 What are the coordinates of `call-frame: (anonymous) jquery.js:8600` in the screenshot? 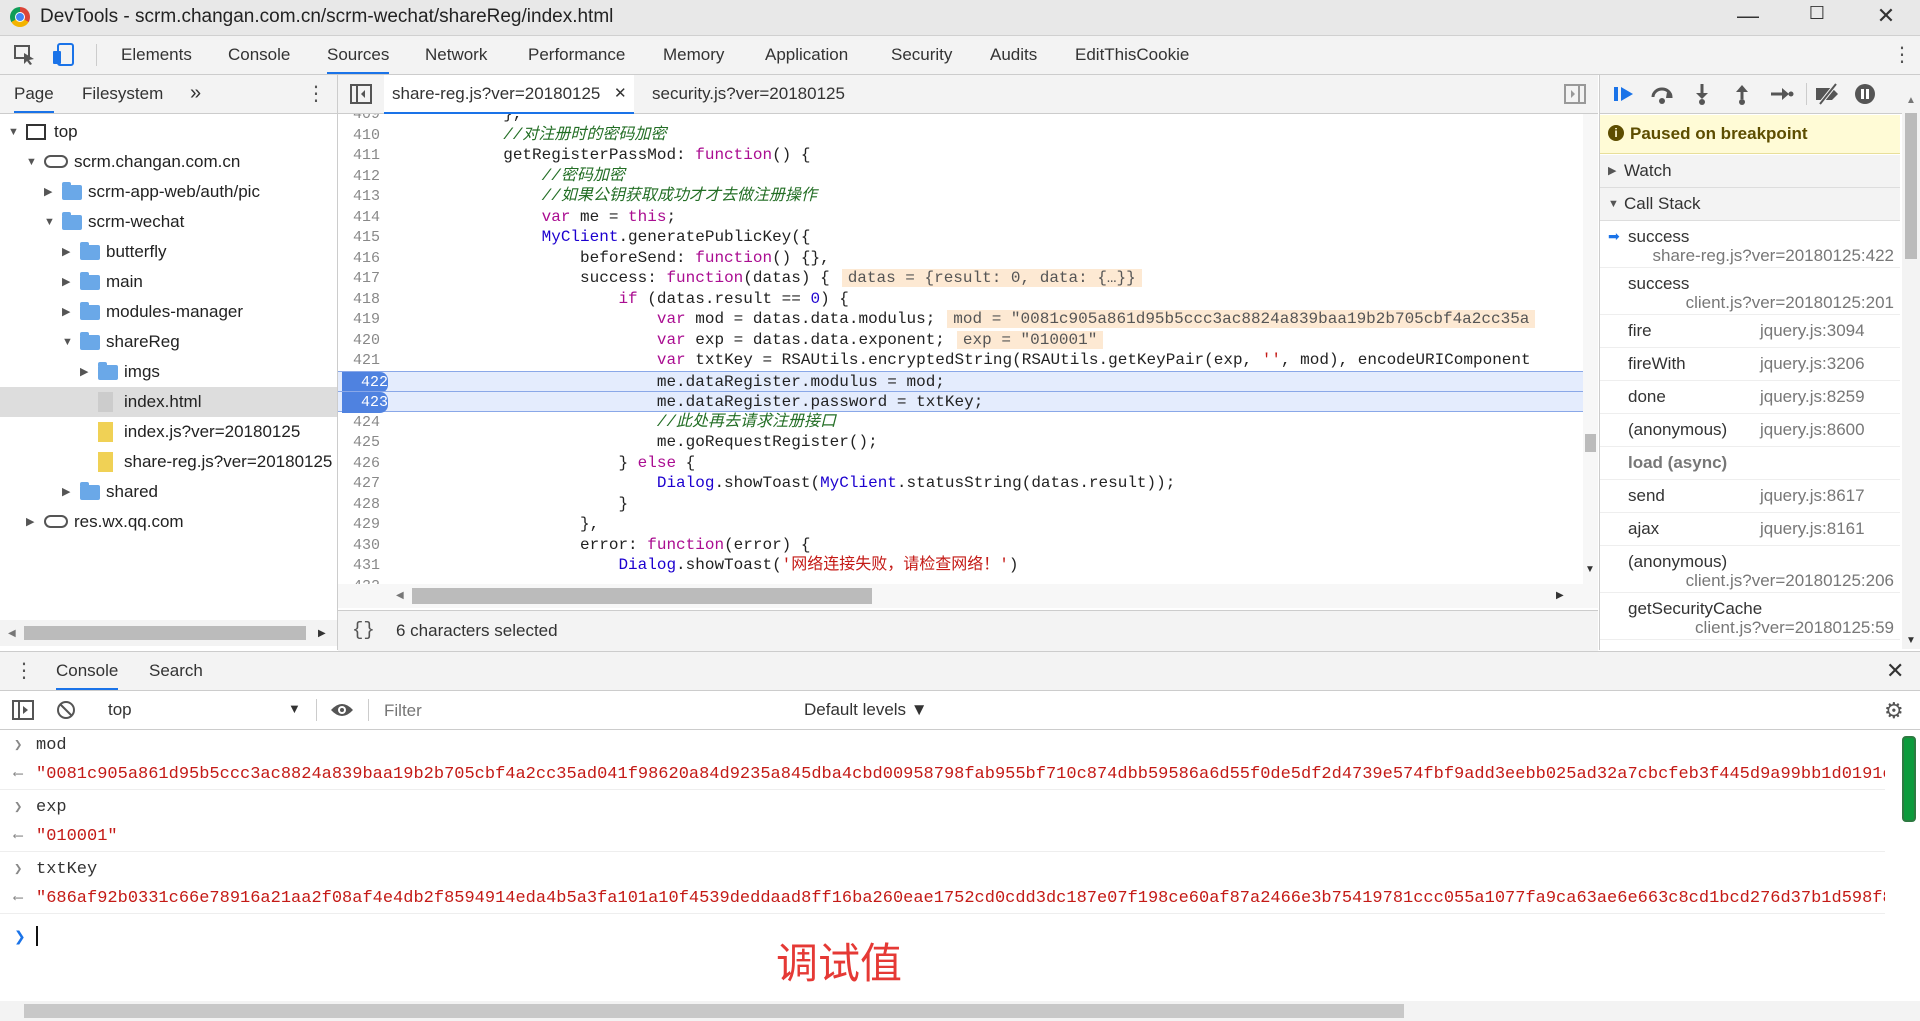 It's located at (1750, 430).